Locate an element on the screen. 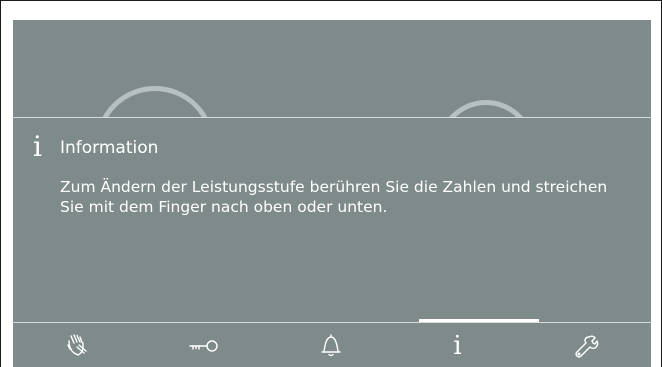  info-nav-icon: i is located at coordinates (457, 345).